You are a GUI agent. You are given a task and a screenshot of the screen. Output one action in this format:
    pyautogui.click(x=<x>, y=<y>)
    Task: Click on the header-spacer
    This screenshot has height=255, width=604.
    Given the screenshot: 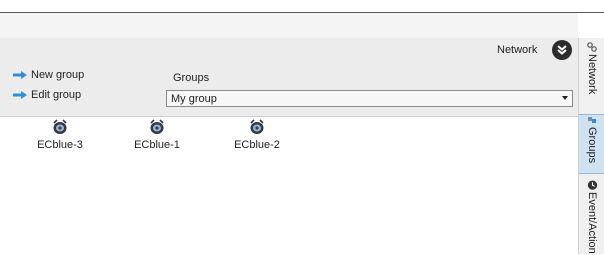 What is the action you would take?
    pyautogui.click(x=289, y=25)
    